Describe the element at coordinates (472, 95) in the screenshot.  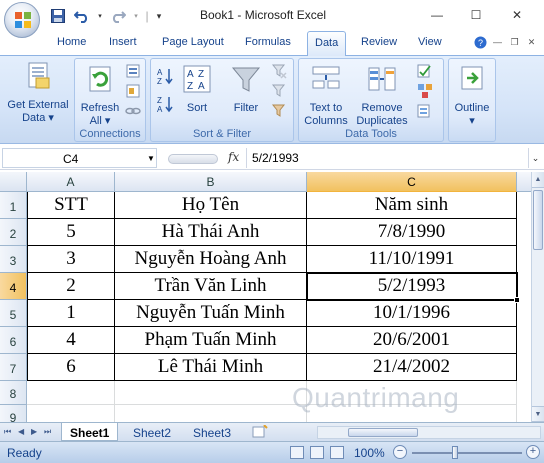
I see `outline-button: Outline ▾` at that location.